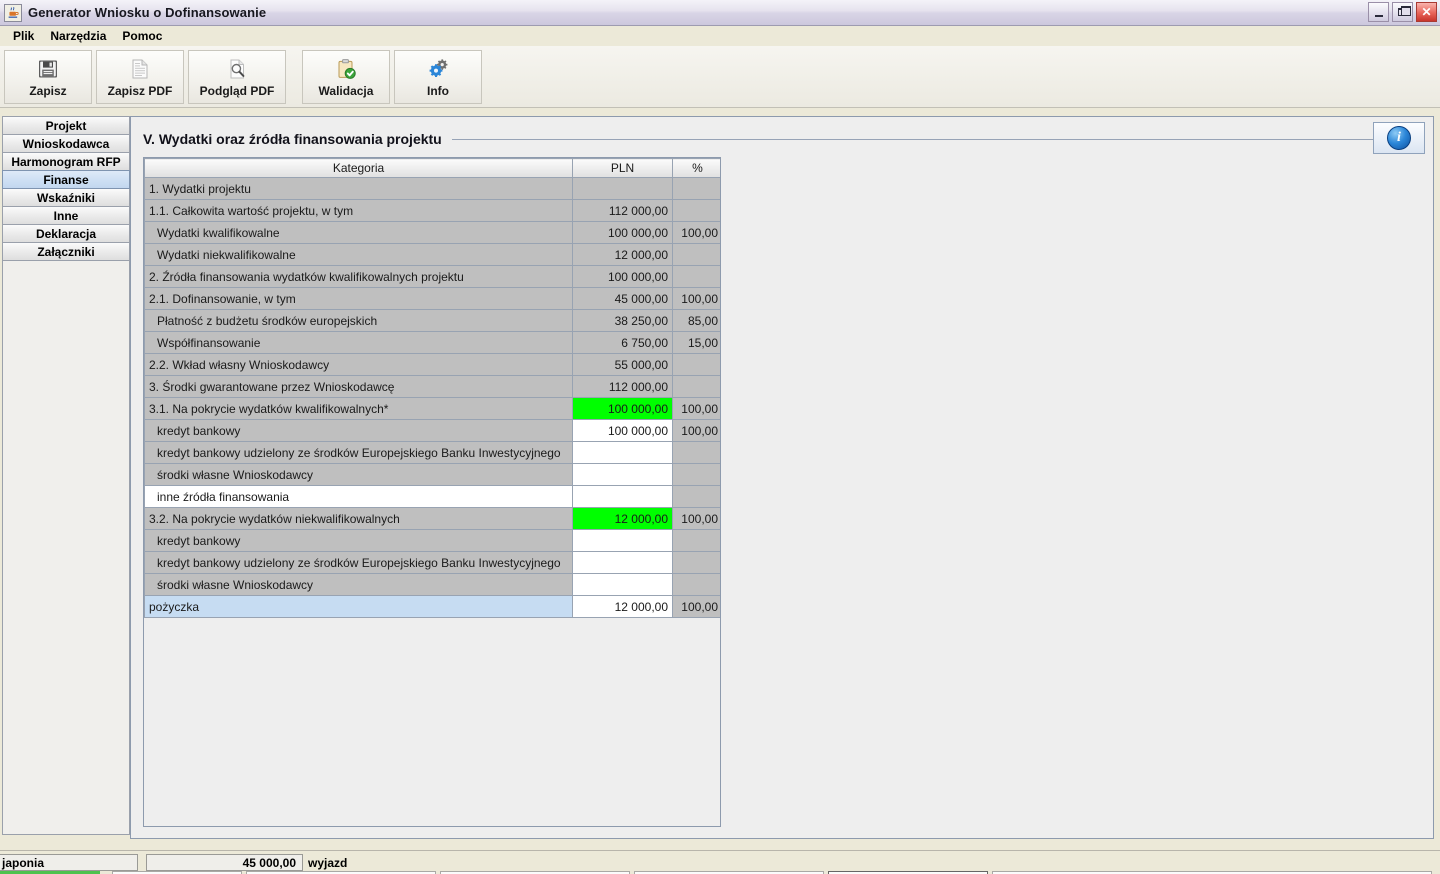 The height and width of the screenshot is (874, 1440). I want to click on table-row: inne źródła finansowania, so click(432, 496).